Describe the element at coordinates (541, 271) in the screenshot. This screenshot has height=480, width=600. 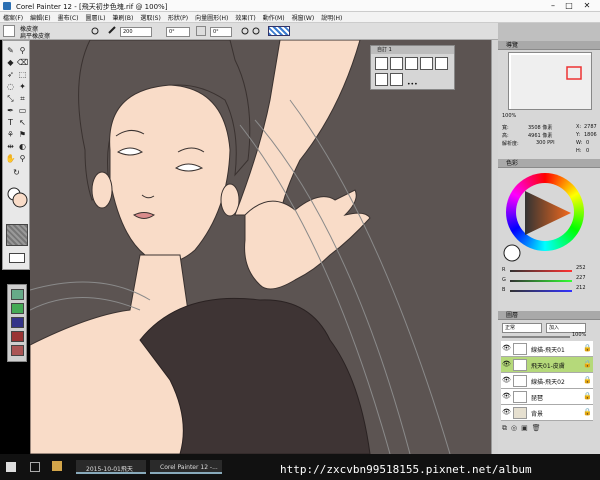
I see `r-slider` at that location.